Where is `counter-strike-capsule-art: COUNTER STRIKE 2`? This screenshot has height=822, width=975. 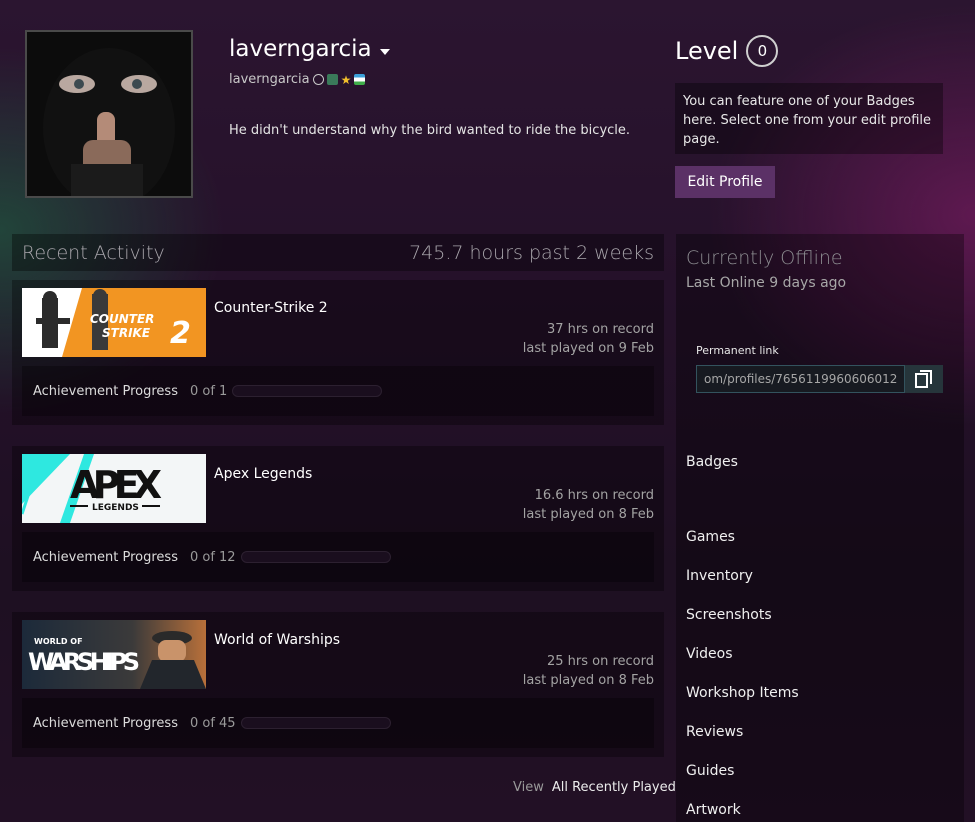 counter-strike-capsule-art: COUNTER STRIKE 2 is located at coordinates (114, 322).